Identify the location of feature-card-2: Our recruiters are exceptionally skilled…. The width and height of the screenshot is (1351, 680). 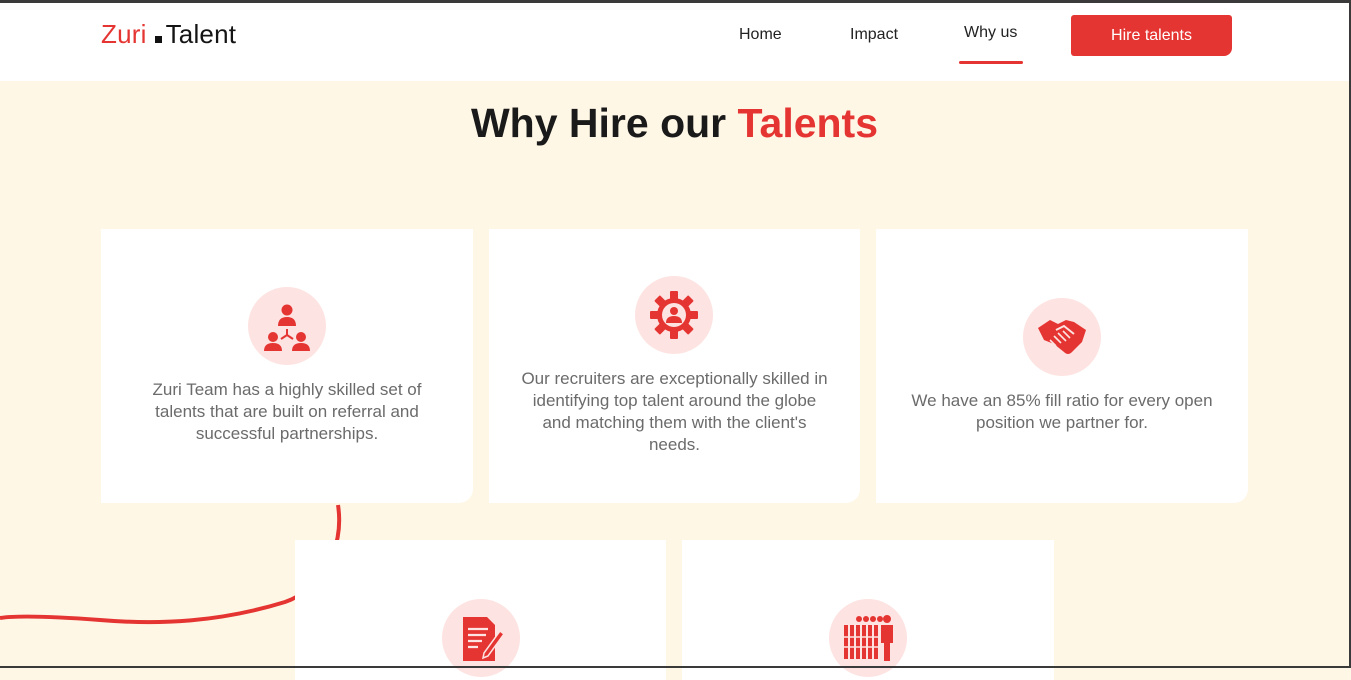
(674, 366).